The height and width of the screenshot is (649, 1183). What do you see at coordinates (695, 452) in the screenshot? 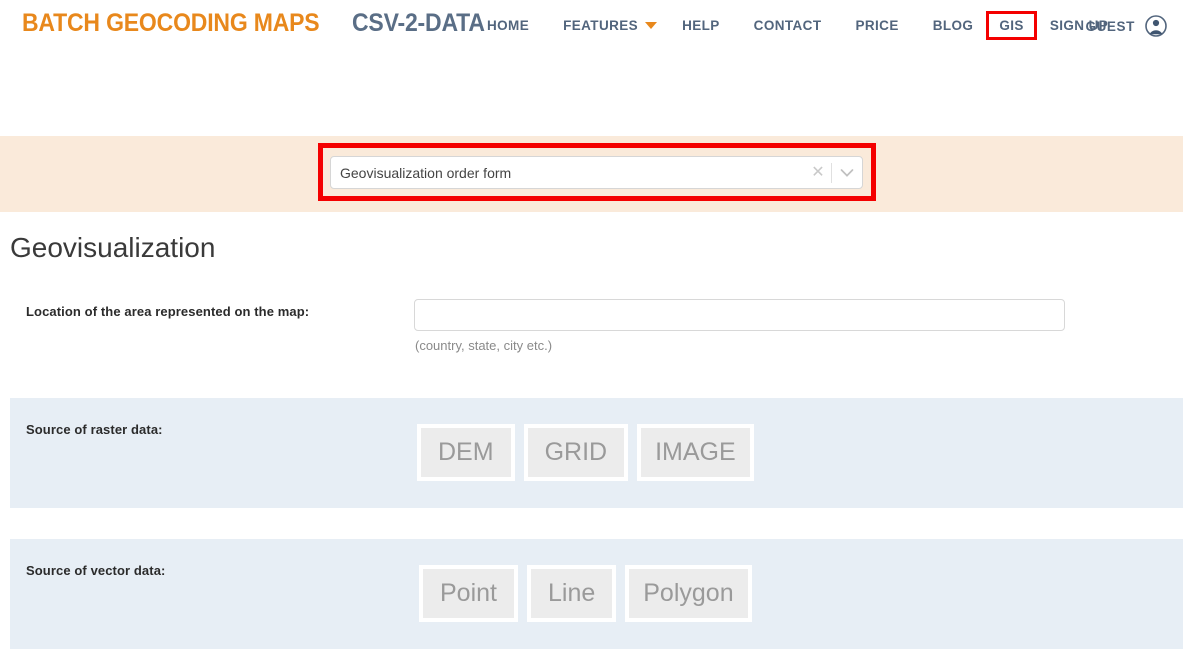
I see `raster-option-image: IMAGE` at bounding box center [695, 452].